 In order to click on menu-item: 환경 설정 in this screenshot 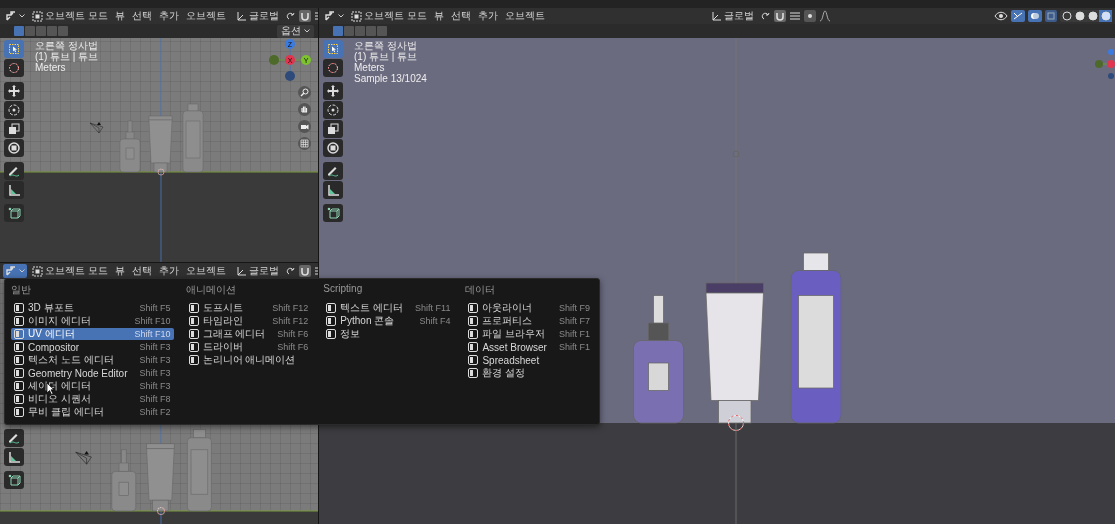, I will do `click(529, 373)`.